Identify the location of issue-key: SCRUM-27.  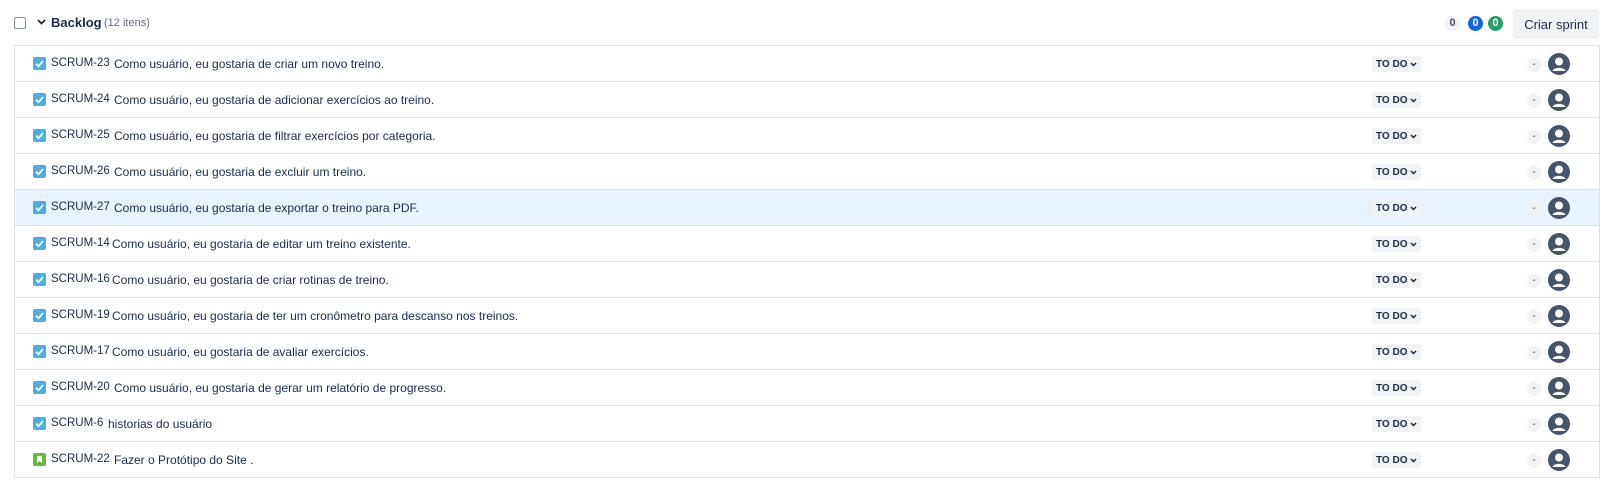
(80, 207).